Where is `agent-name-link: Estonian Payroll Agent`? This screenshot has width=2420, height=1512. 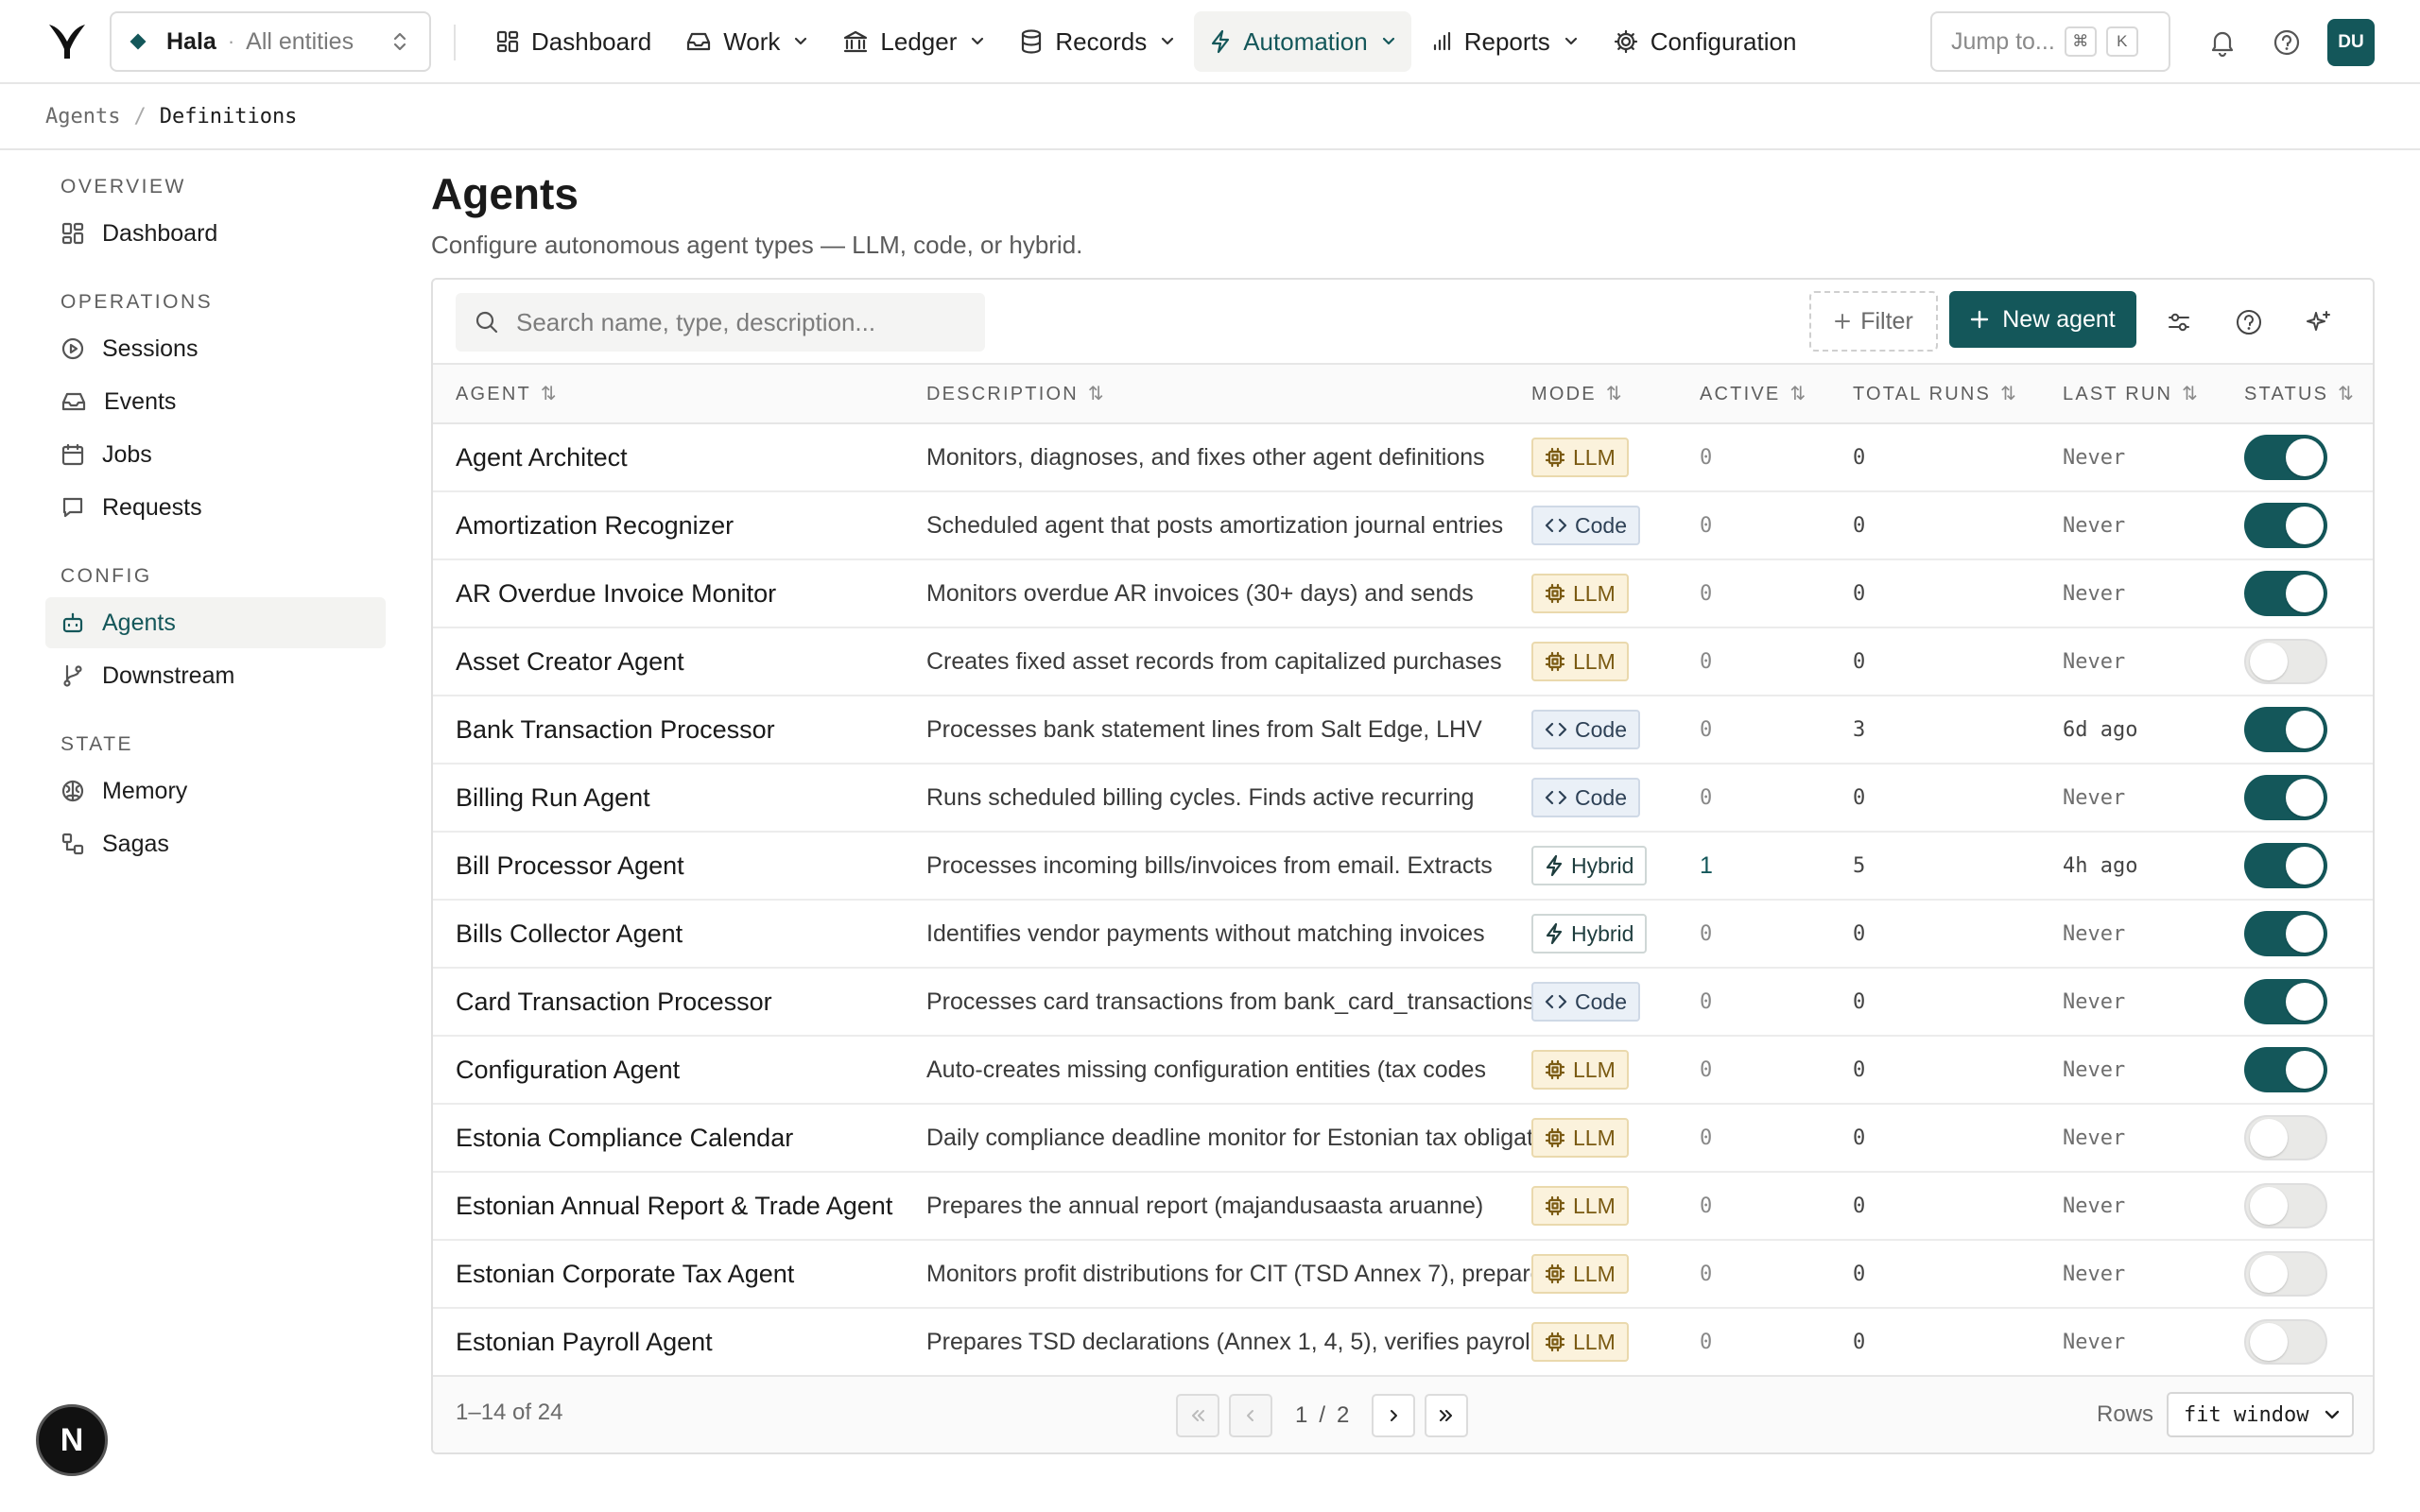
agent-name-link: Estonian Payroll Agent is located at coordinates (584, 1342).